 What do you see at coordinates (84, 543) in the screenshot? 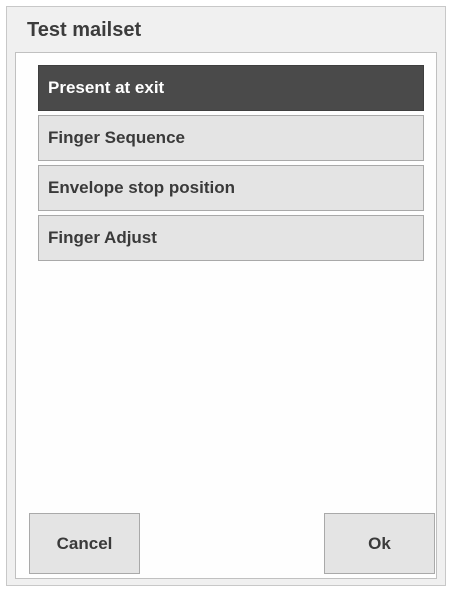
I see `cancel-button: Cancel` at bounding box center [84, 543].